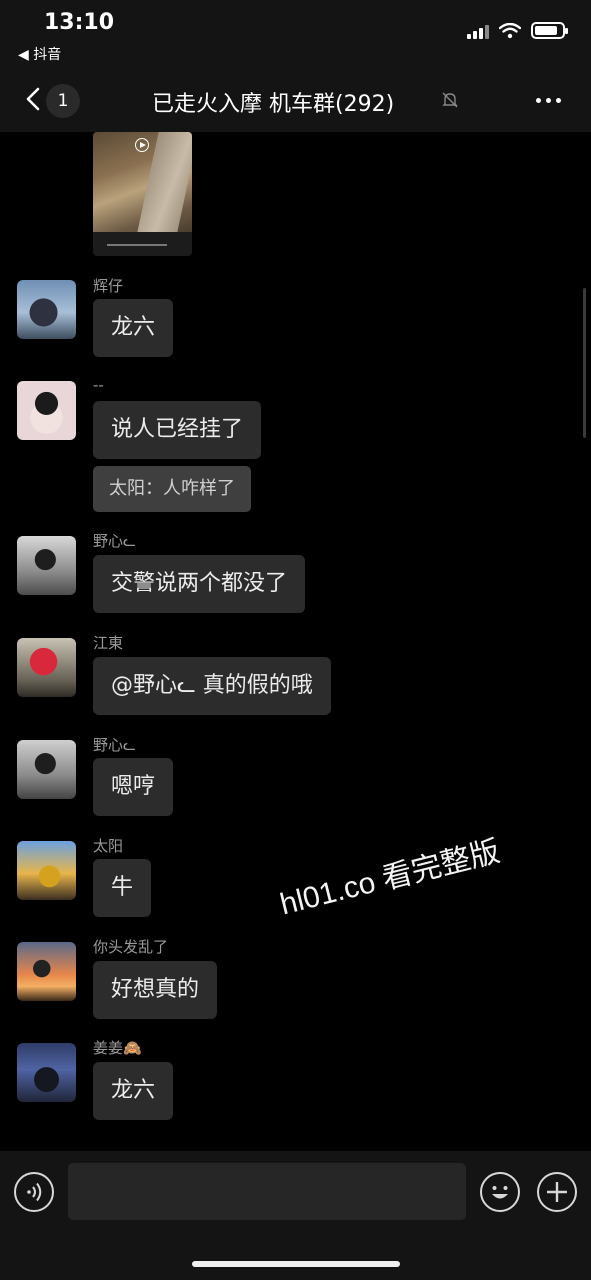  Describe the element at coordinates (584, 363) in the screenshot. I see `scrollbar` at that location.